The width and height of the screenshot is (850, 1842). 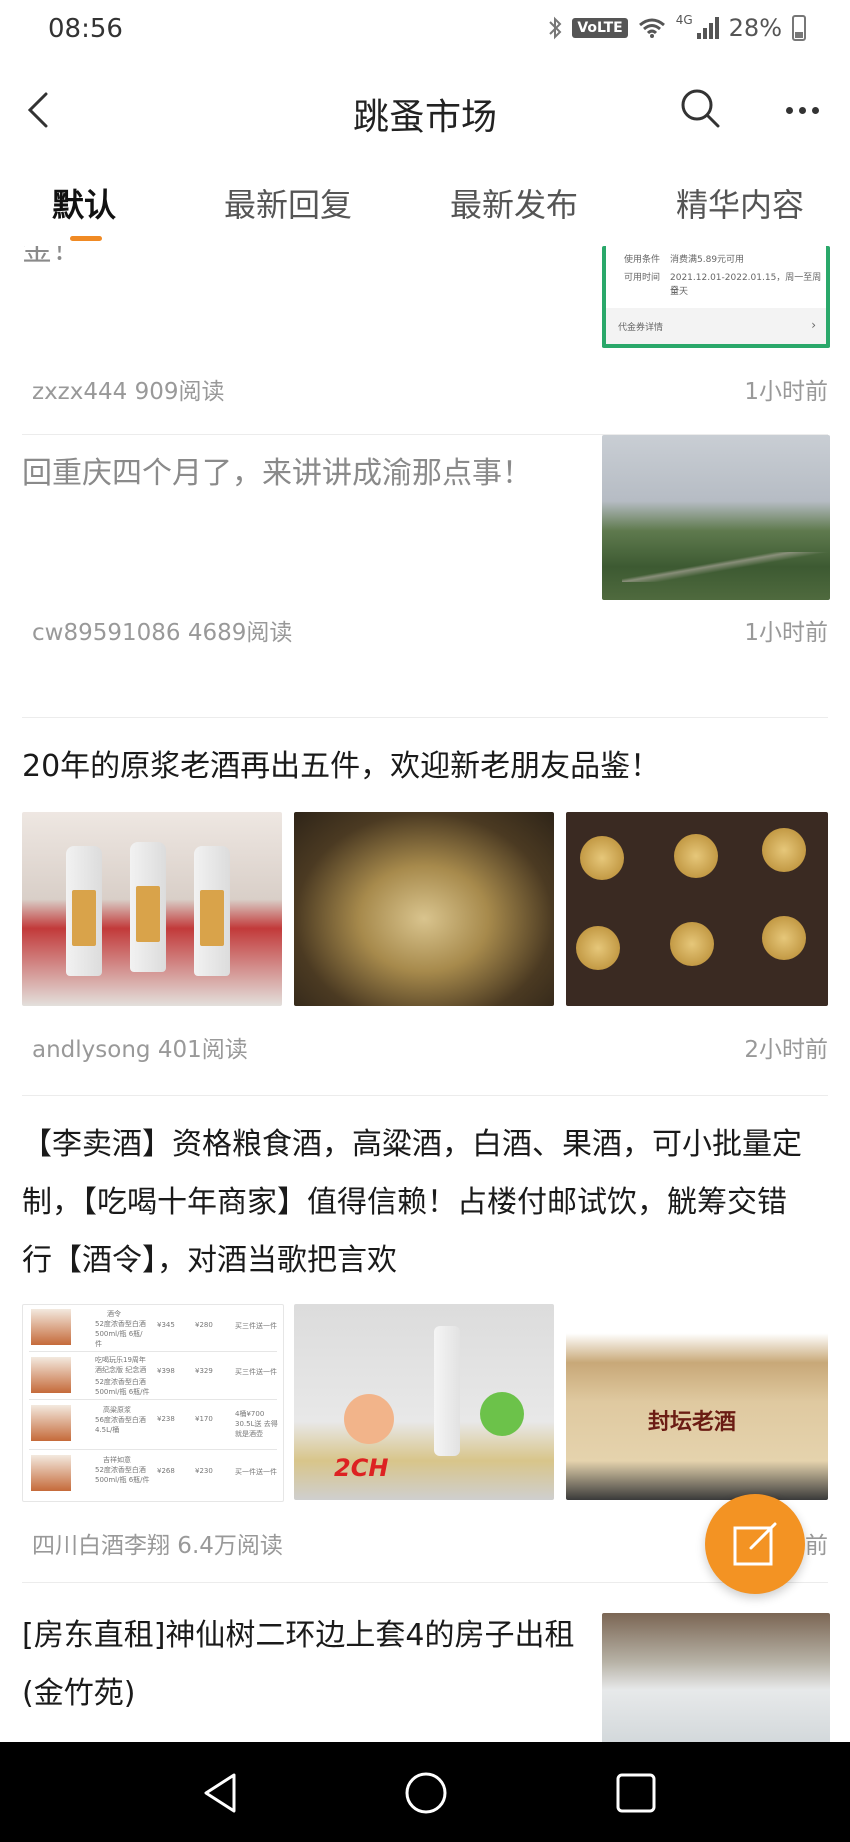 I want to click on tab-latest-reply: 最新回复, so click(x=288, y=203).